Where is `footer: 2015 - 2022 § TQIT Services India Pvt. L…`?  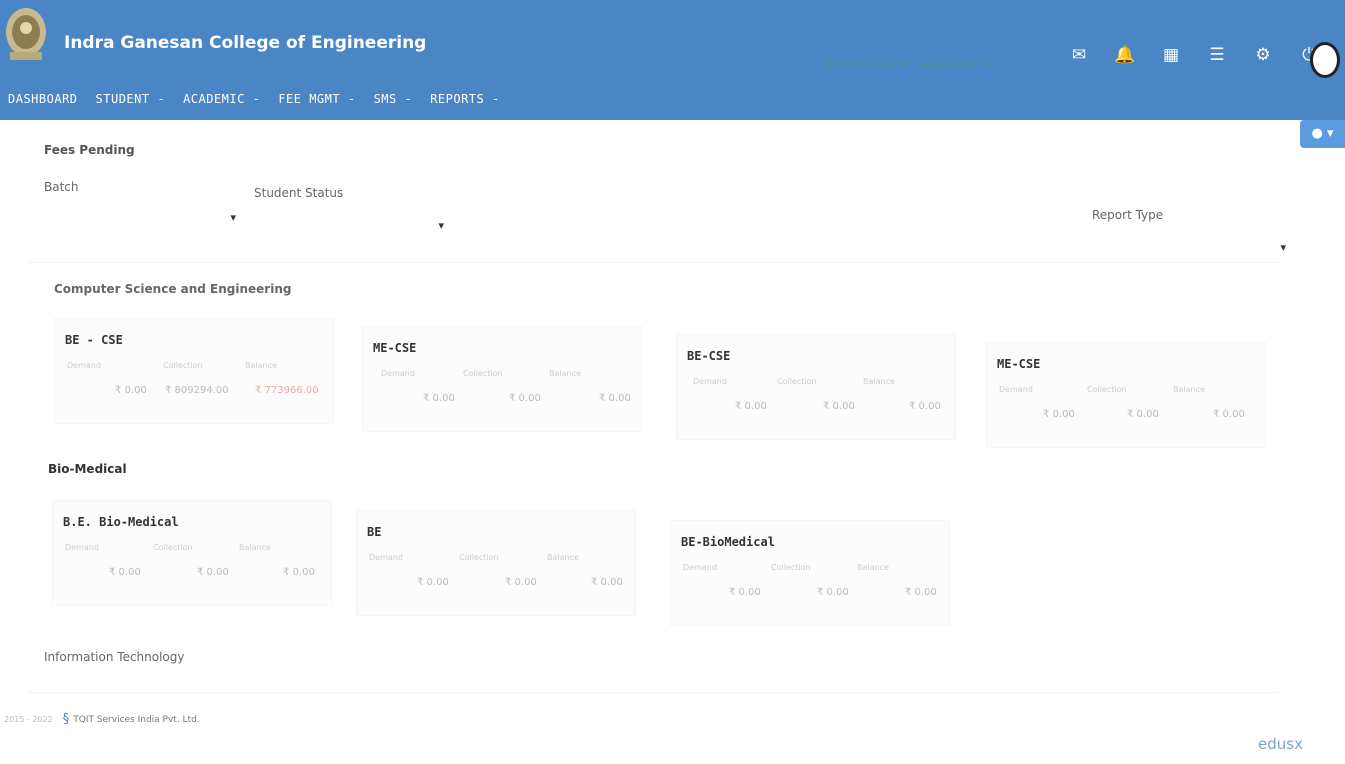 footer: 2015 - 2022 § TQIT Services India Pvt. L… is located at coordinates (102, 719).